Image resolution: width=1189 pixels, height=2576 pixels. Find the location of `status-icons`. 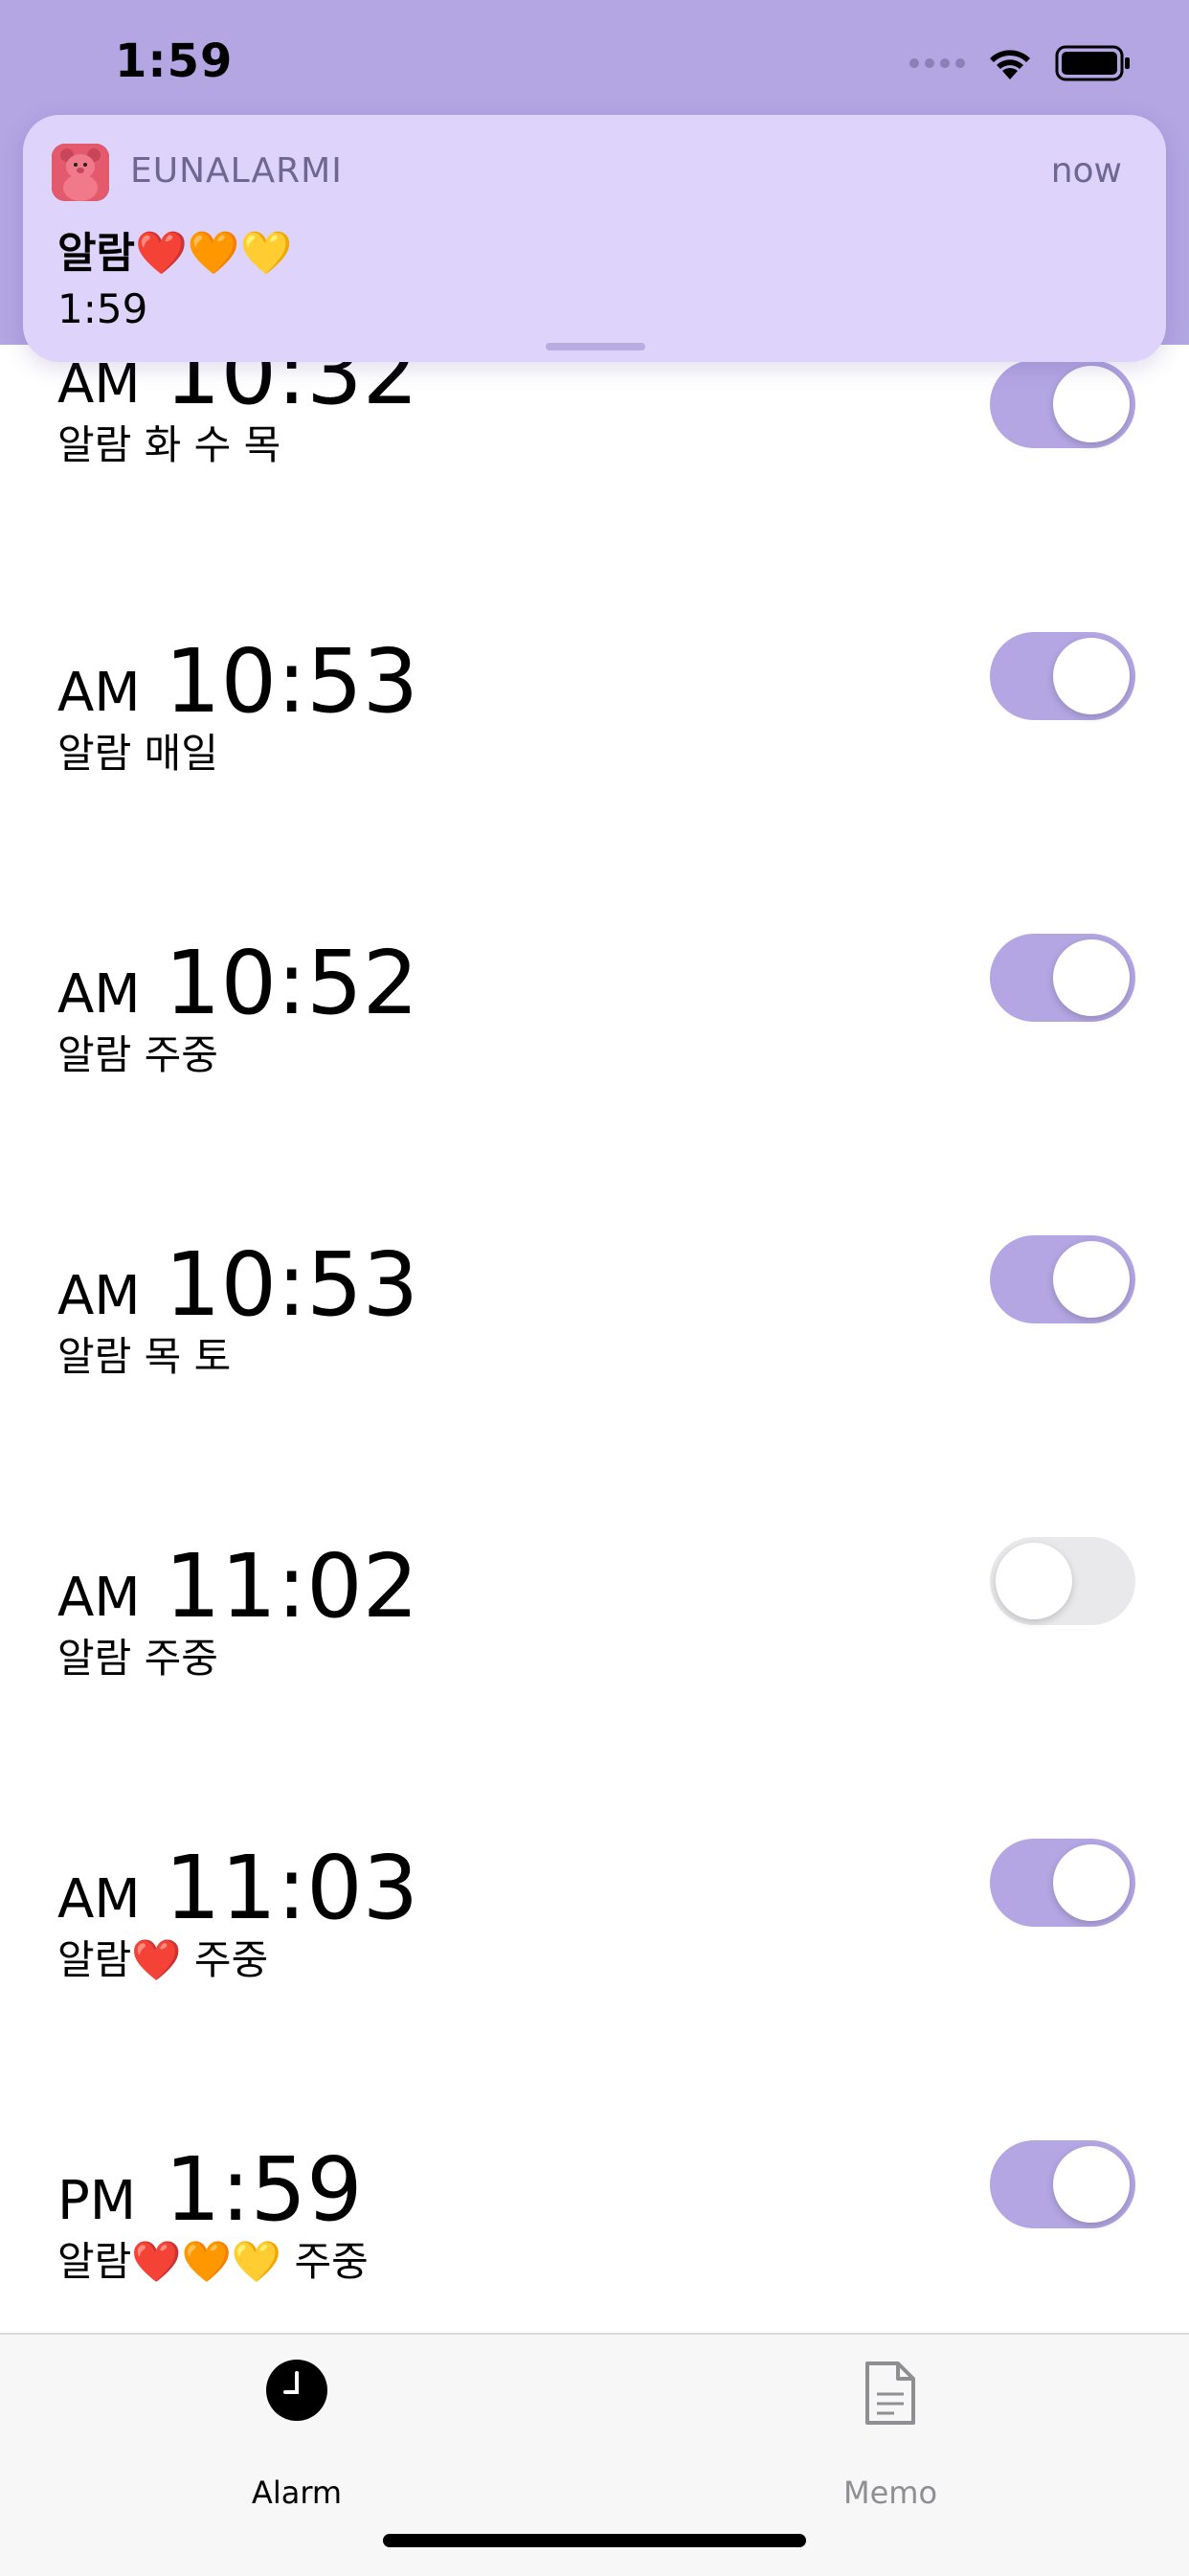

status-icons is located at coordinates (1020, 63).